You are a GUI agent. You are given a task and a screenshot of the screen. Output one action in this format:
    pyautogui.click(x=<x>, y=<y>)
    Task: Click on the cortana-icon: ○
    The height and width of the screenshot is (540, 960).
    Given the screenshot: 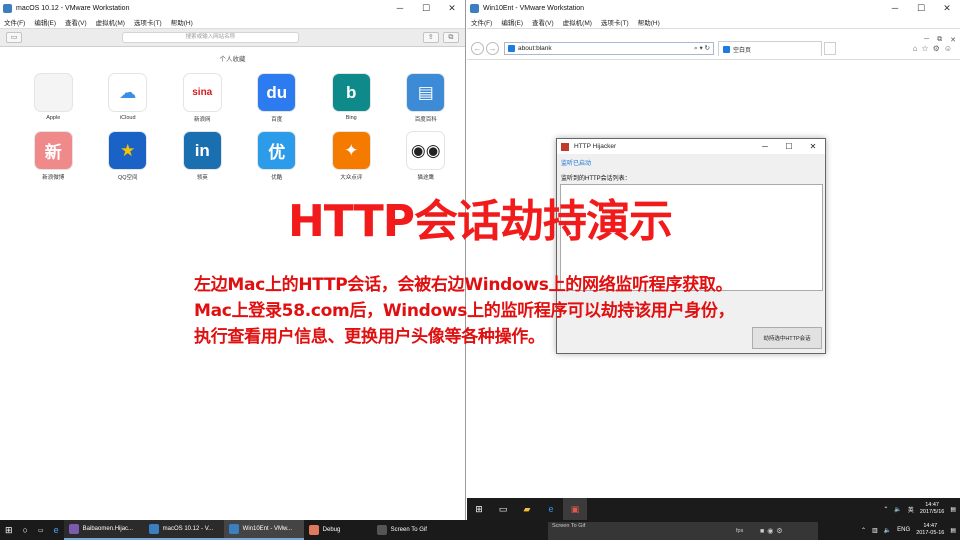 What is the action you would take?
    pyautogui.click(x=25, y=530)
    